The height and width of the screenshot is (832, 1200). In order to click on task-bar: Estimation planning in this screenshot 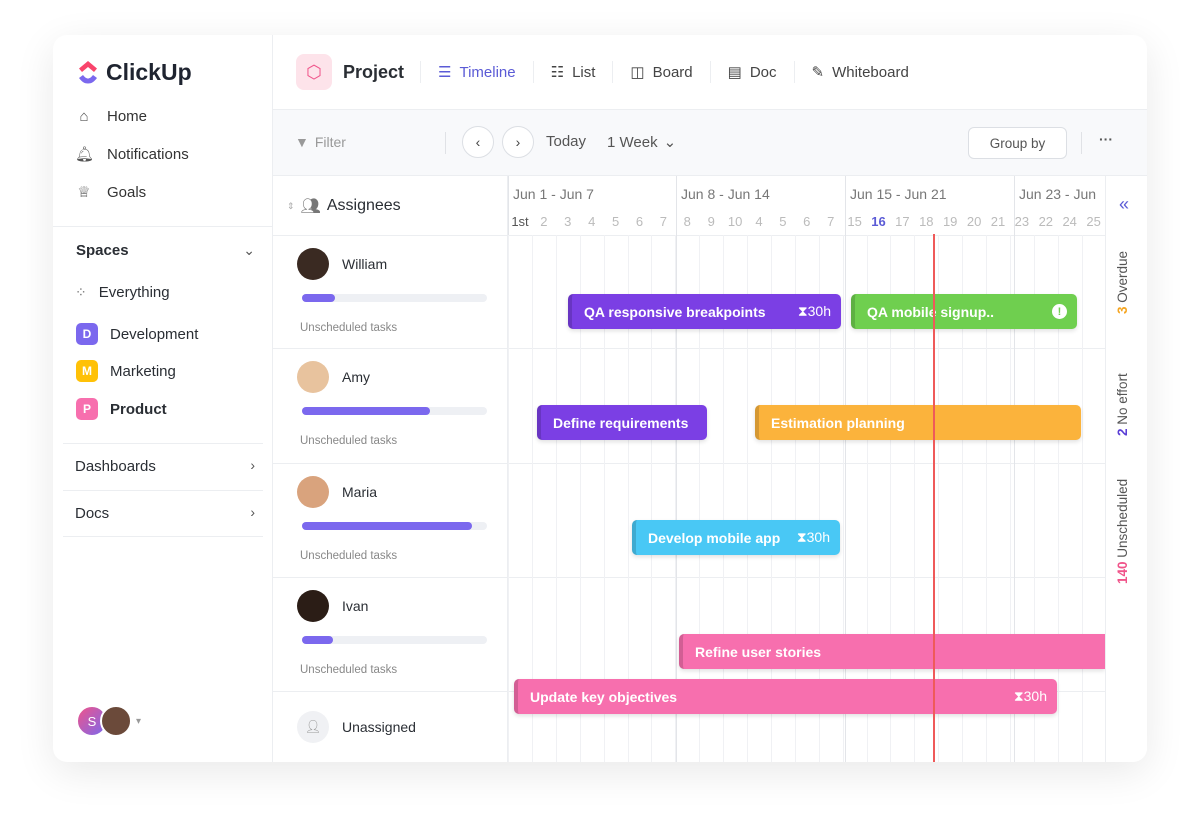, I will do `click(918, 422)`.